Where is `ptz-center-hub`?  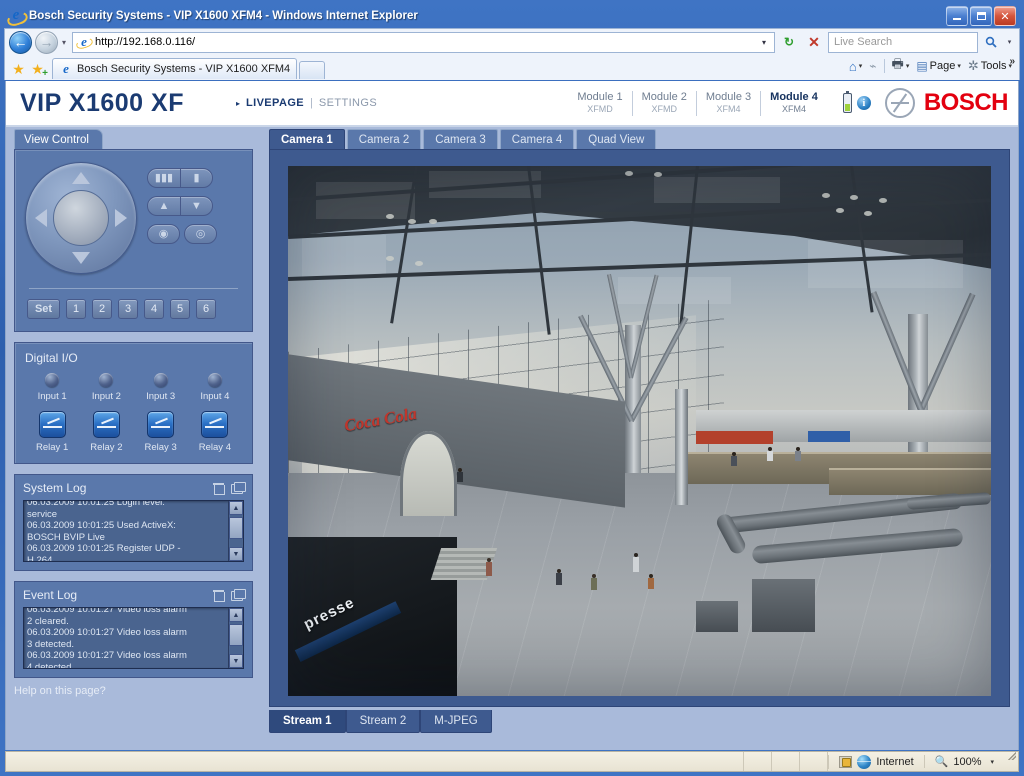
ptz-center-hub is located at coordinates (81, 218).